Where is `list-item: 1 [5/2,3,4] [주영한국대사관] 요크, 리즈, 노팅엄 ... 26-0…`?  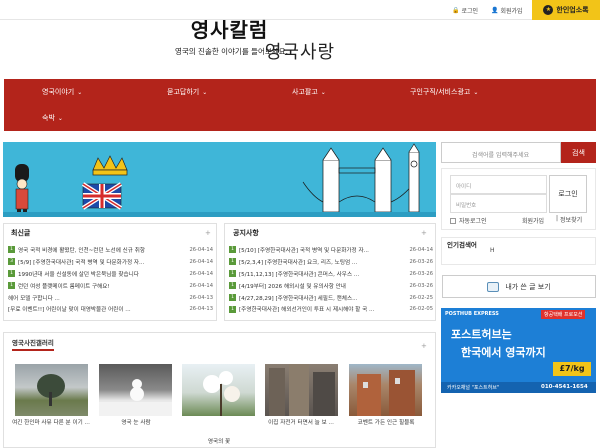
list-item: 1 [5/2,3,4] [주영한국대사관] 요크, 리즈, 노팅엄 ... 26-0… is located at coordinates (331, 262).